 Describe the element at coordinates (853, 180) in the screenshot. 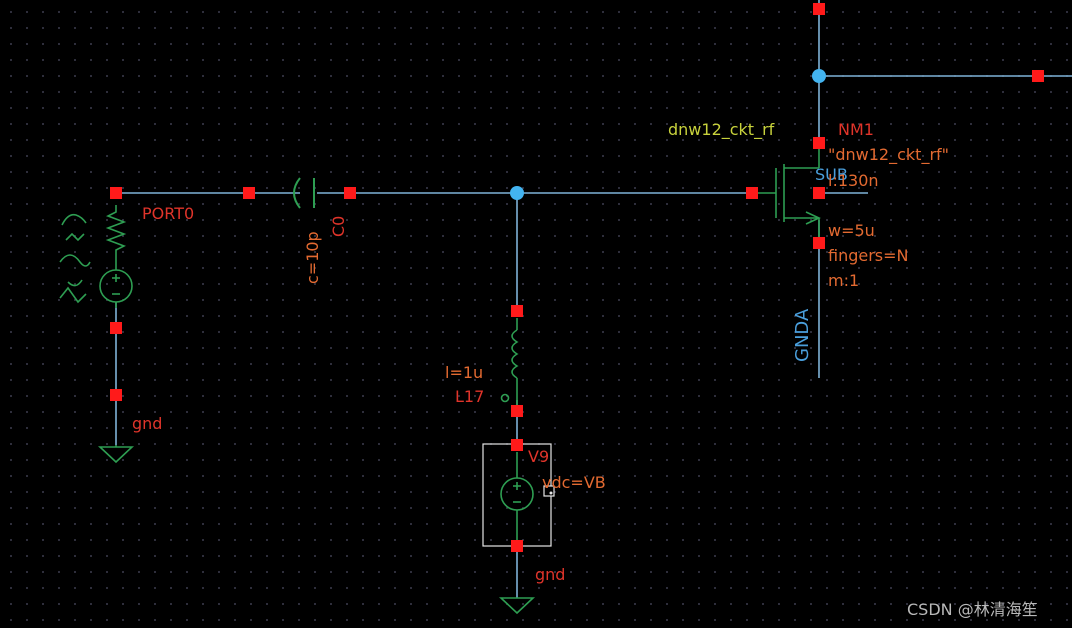

I see `transistor-length-label: l:130n` at that location.